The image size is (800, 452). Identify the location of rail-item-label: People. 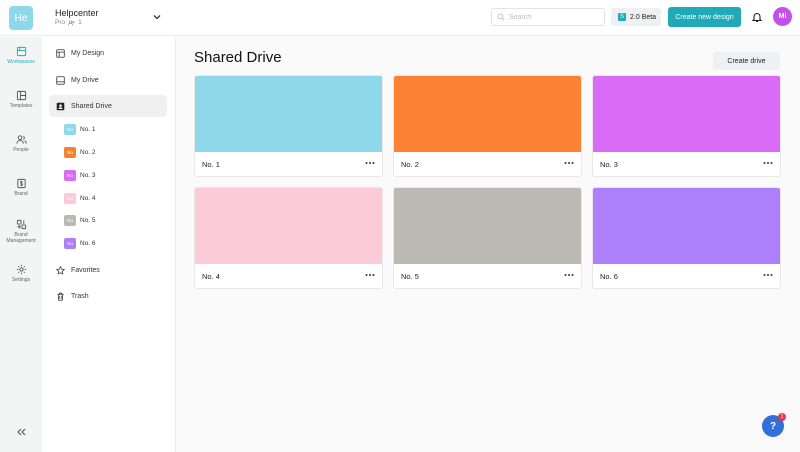
(21, 150).